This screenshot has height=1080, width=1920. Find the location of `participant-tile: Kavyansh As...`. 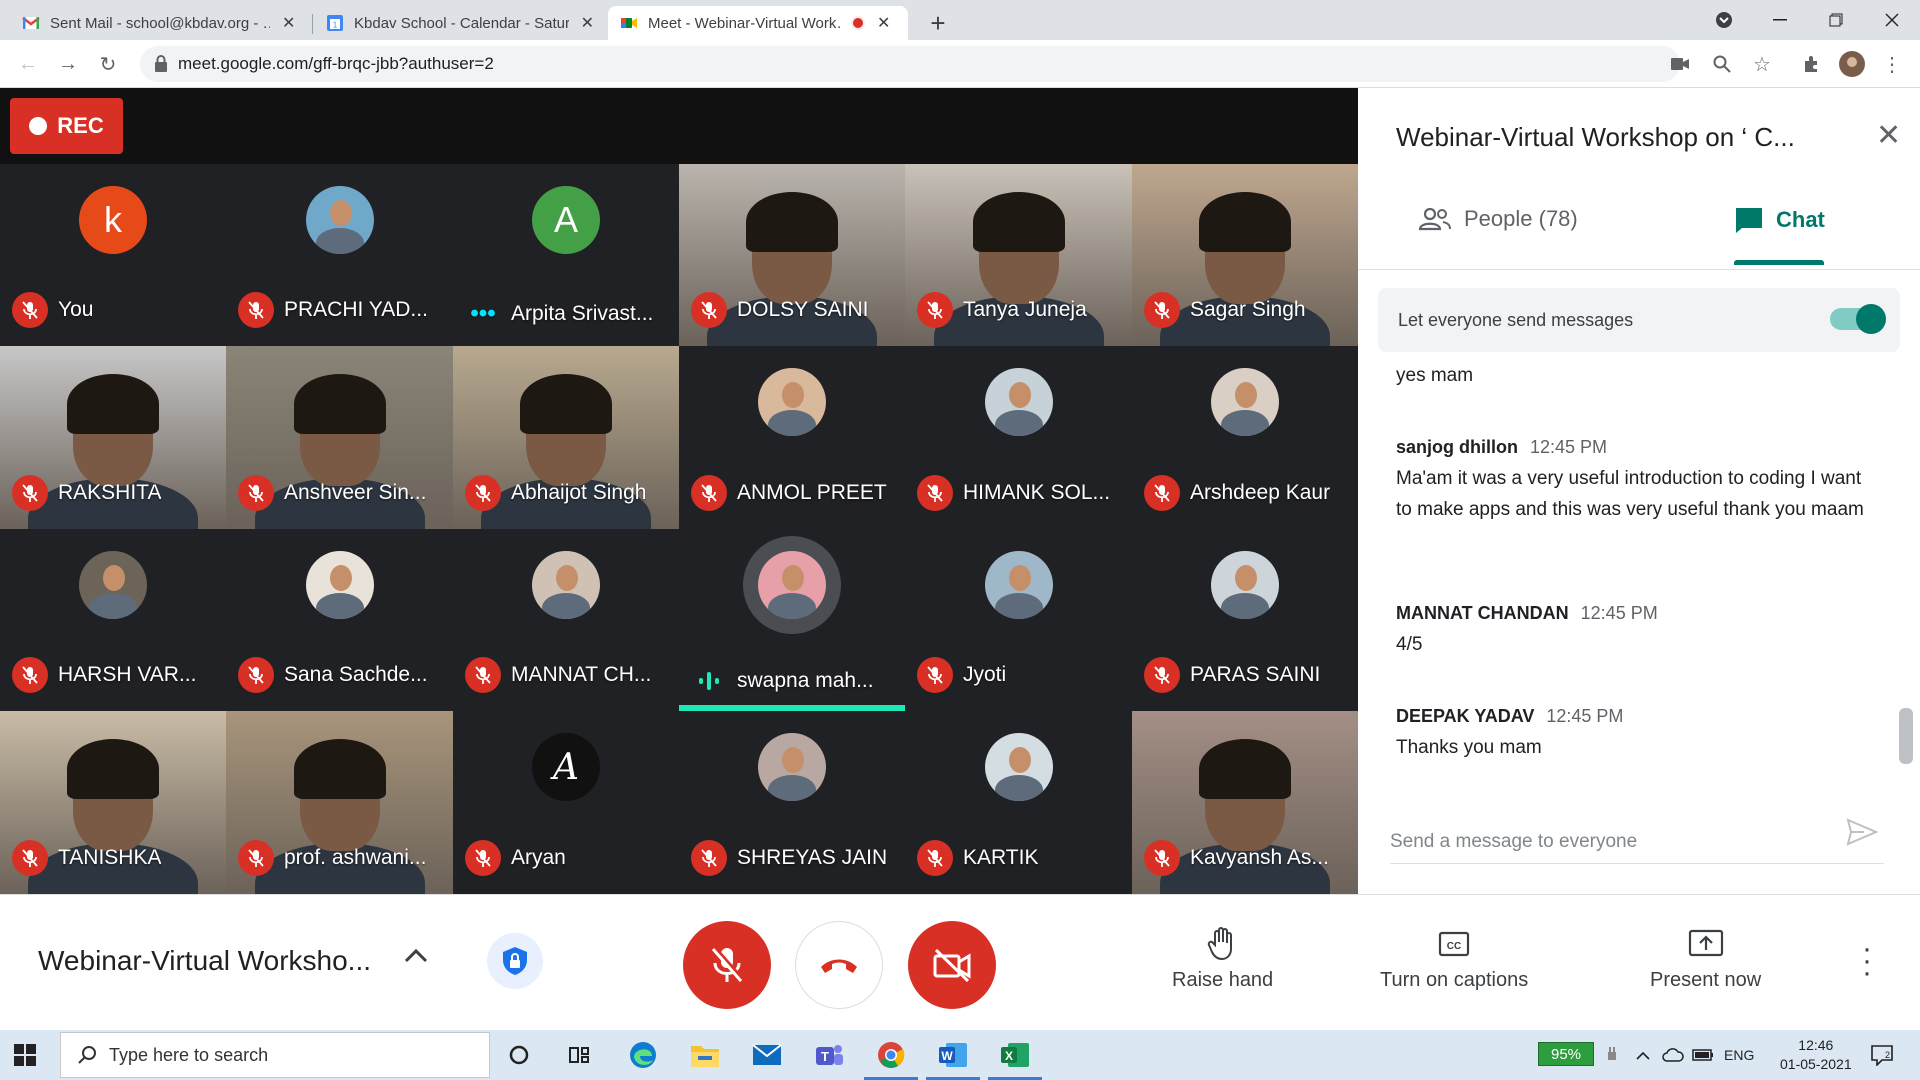

participant-tile: Kavyansh As... is located at coordinates (1245, 802).